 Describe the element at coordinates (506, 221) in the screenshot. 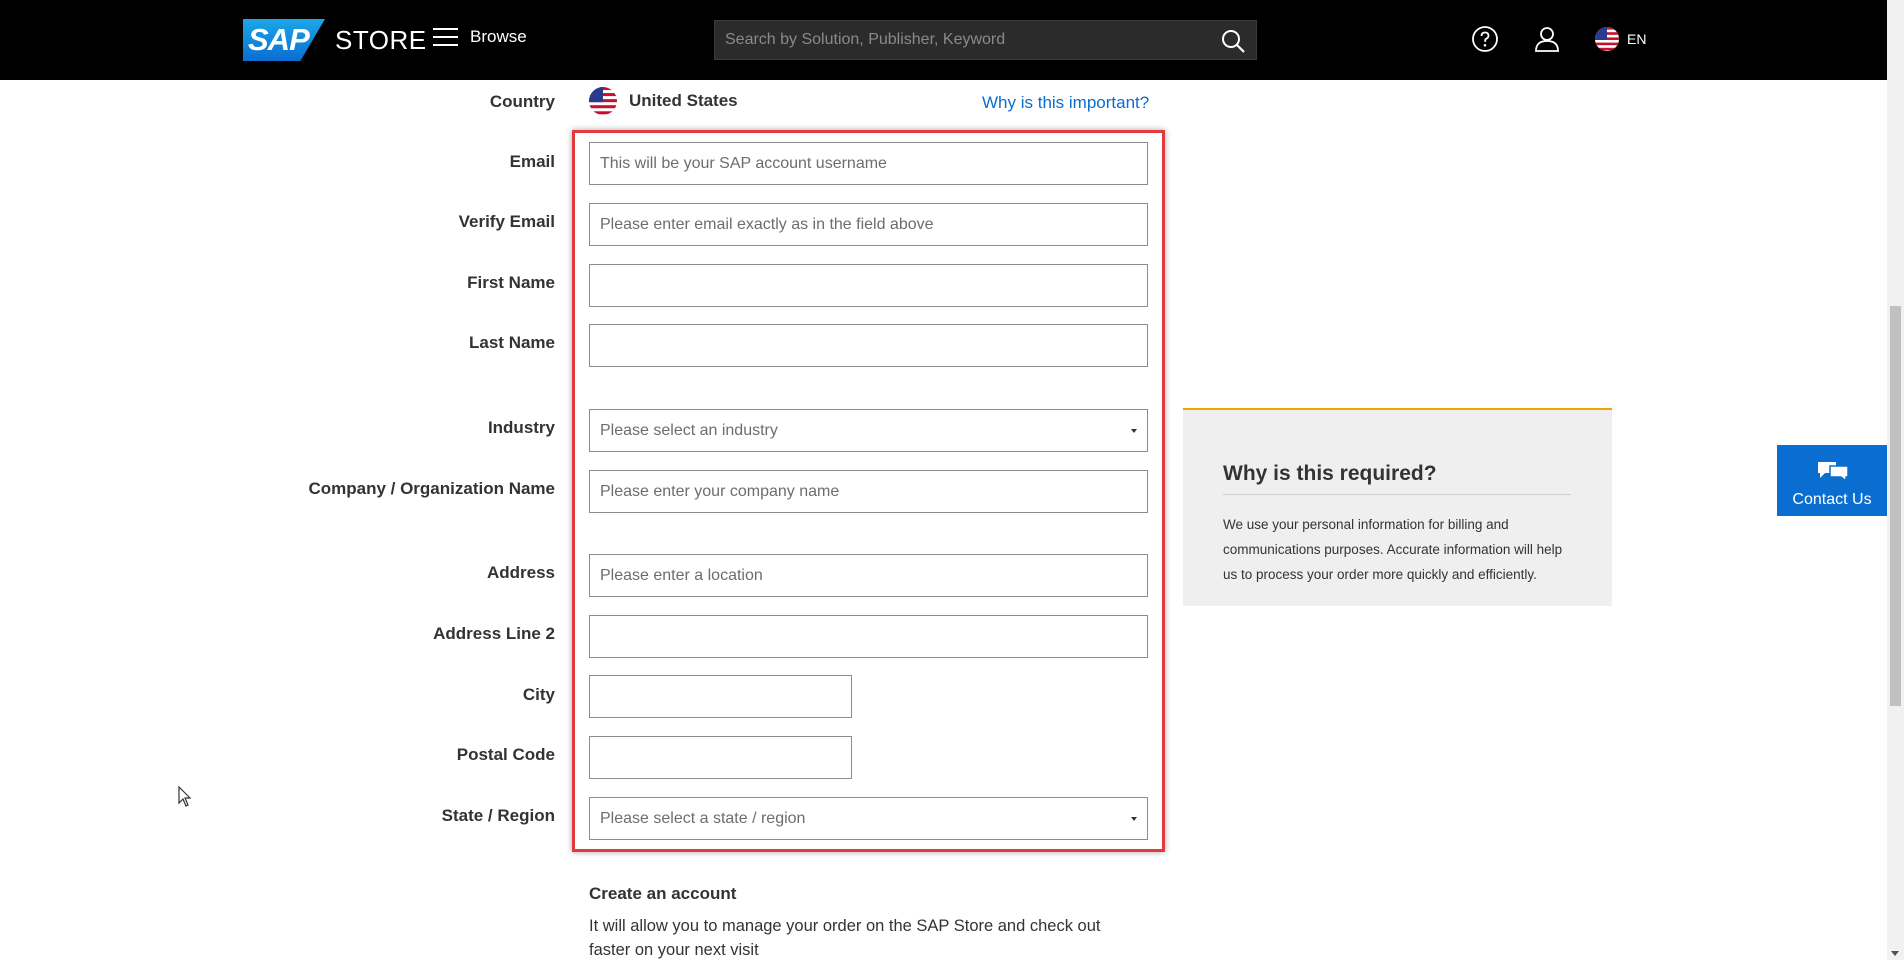

I see `verify-email-label: Verify Email` at that location.